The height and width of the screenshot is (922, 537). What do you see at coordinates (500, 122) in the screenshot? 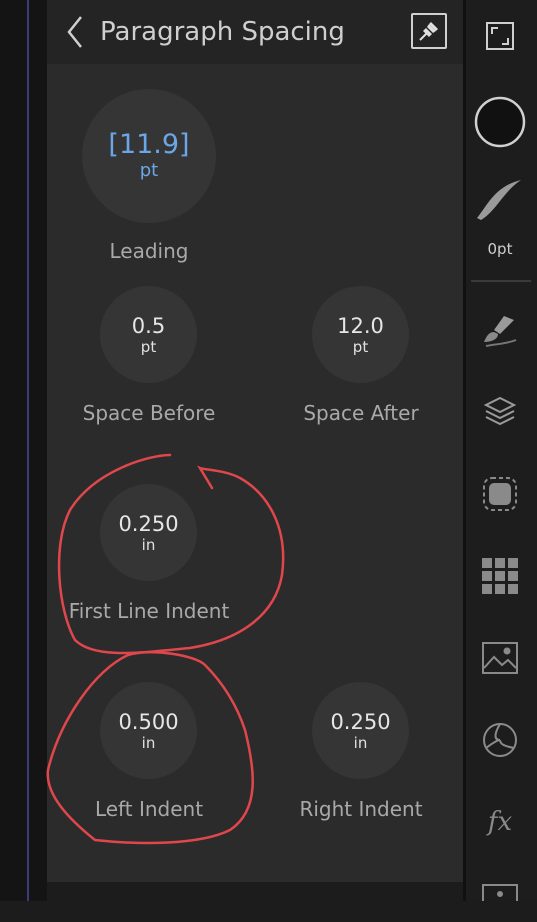
I see `color-swatch-icon` at bounding box center [500, 122].